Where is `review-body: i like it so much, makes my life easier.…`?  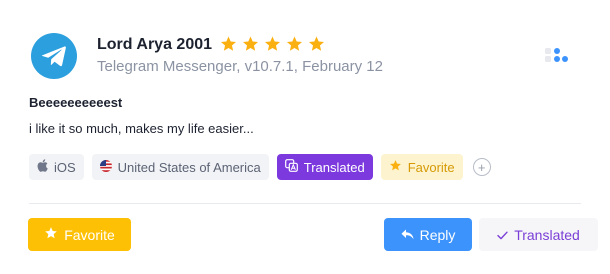
review-body: i like it so much, makes my life easier.… is located at coordinates (141, 128).